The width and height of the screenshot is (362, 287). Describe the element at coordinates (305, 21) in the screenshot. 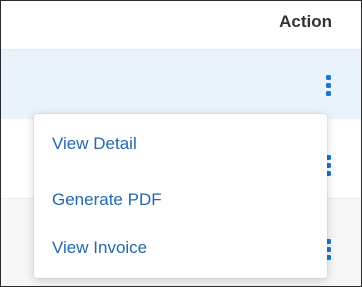

I see `action-column-header: Action` at that location.